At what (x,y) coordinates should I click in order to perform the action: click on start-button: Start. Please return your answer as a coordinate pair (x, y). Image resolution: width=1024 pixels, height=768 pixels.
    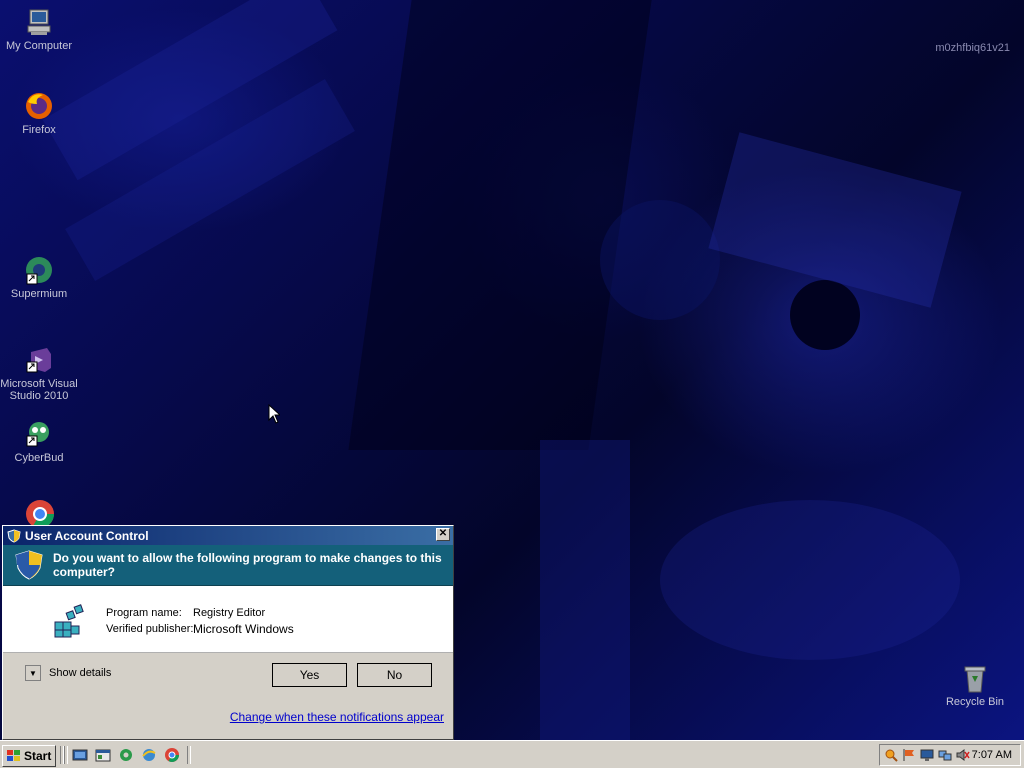
    Looking at the image, I should click on (29, 756).